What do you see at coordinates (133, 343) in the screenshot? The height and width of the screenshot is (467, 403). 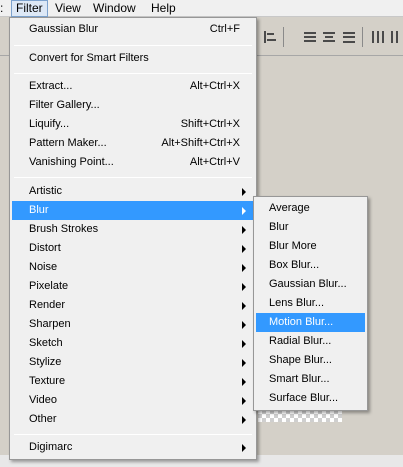 I see `menu-item-sketch: Sketch` at bounding box center [133, 343].